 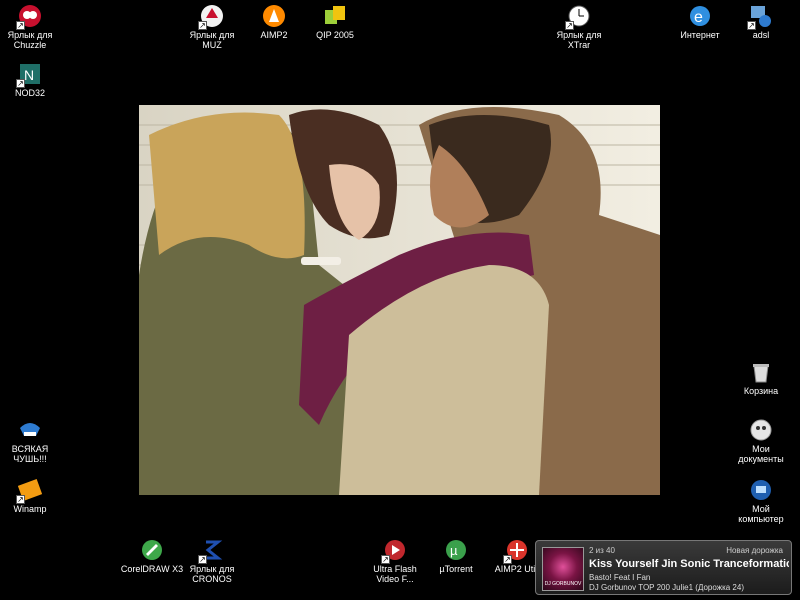 What do you see at coordinates (516, 551) in the screenshot?
I see `aimp-util-icon: ↗` at bounding box center [516, 551].